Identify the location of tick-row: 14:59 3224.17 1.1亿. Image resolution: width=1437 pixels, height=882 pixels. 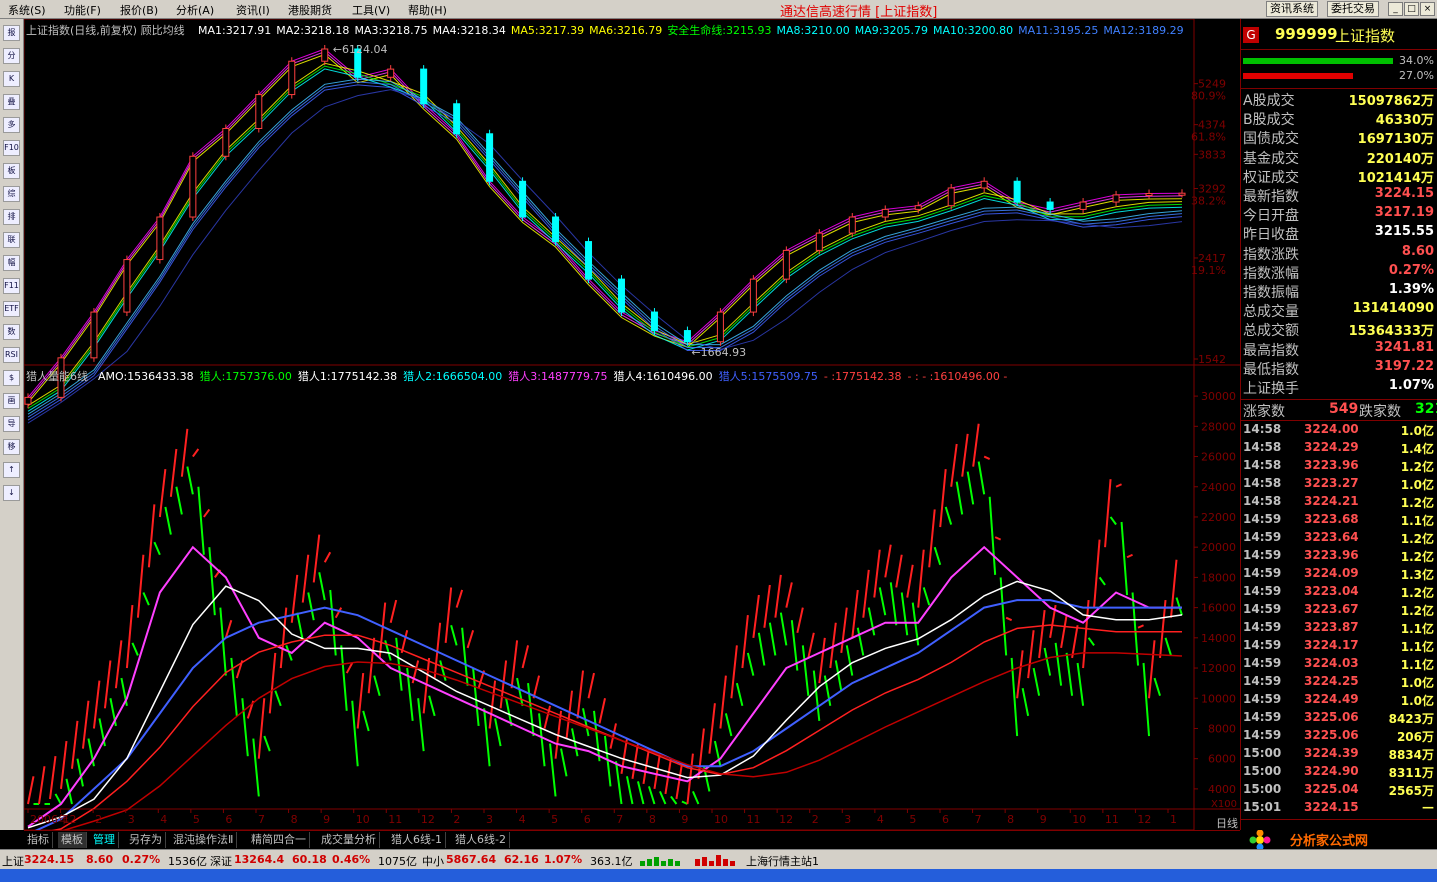
(1339, 647).